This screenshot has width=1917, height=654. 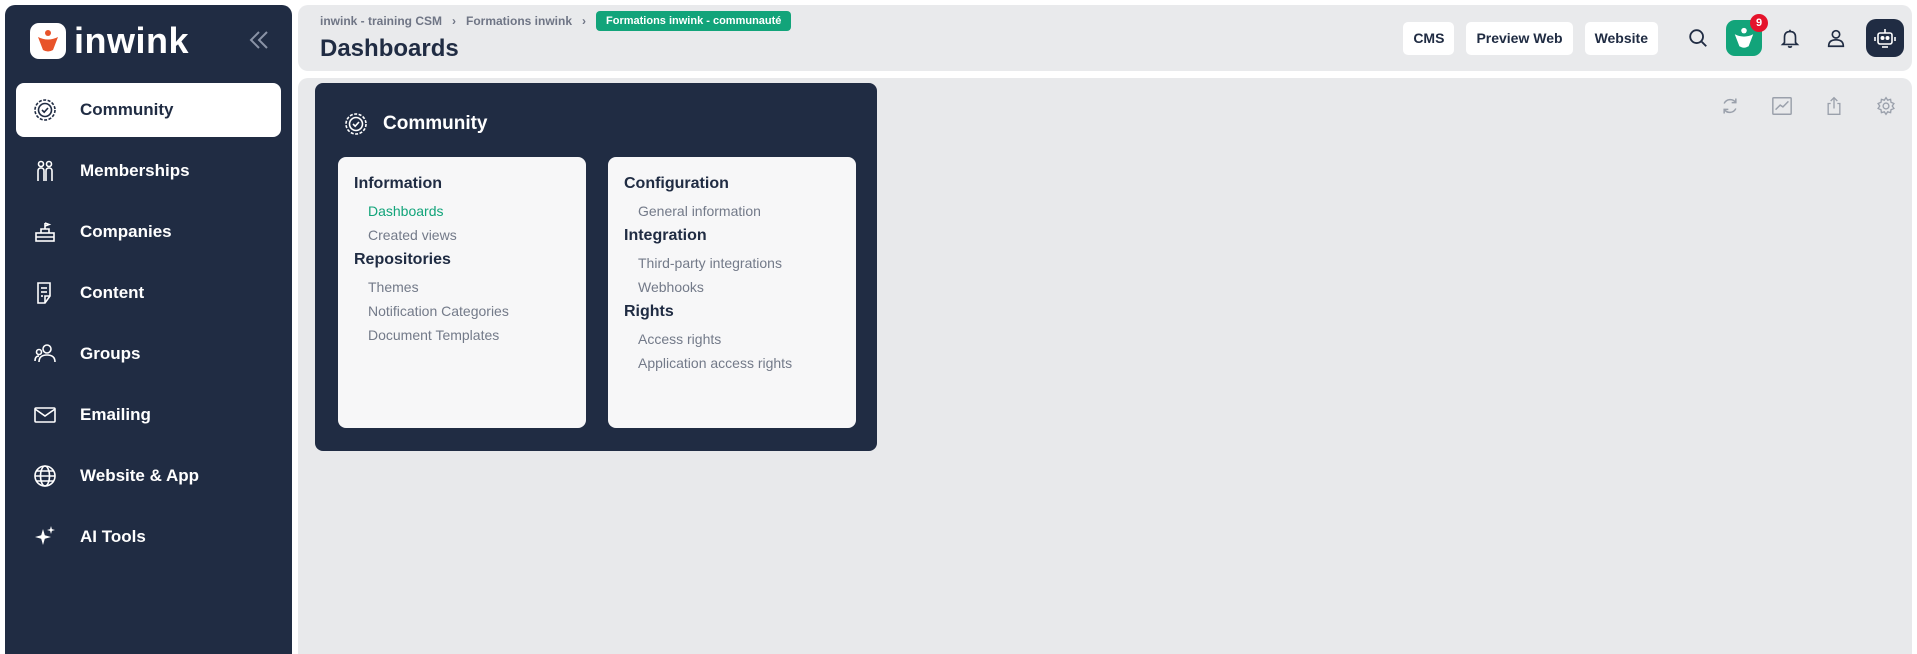 I want to click on panel-title-text: Community, so click(x=435, y=123).